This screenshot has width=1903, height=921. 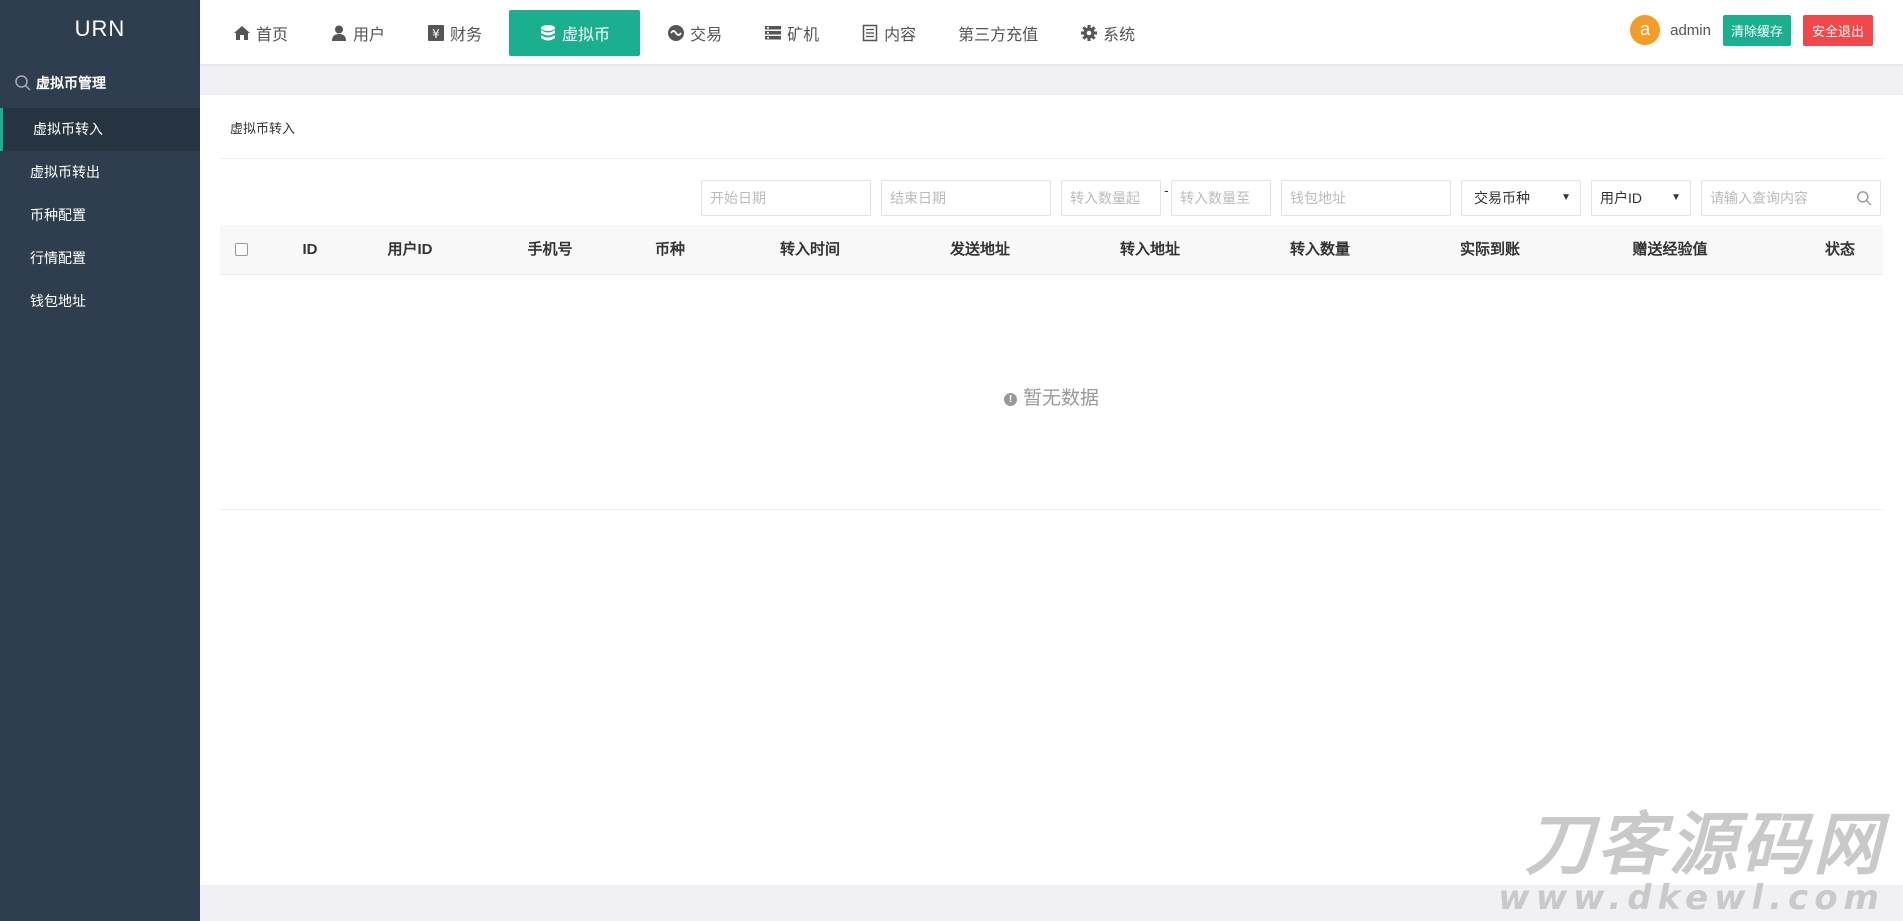 What do you see at coordinates (1759, 198) in the screenshot?
I see `query-placeholder: 请输入查询内容` at bounding box center [1759, 198].